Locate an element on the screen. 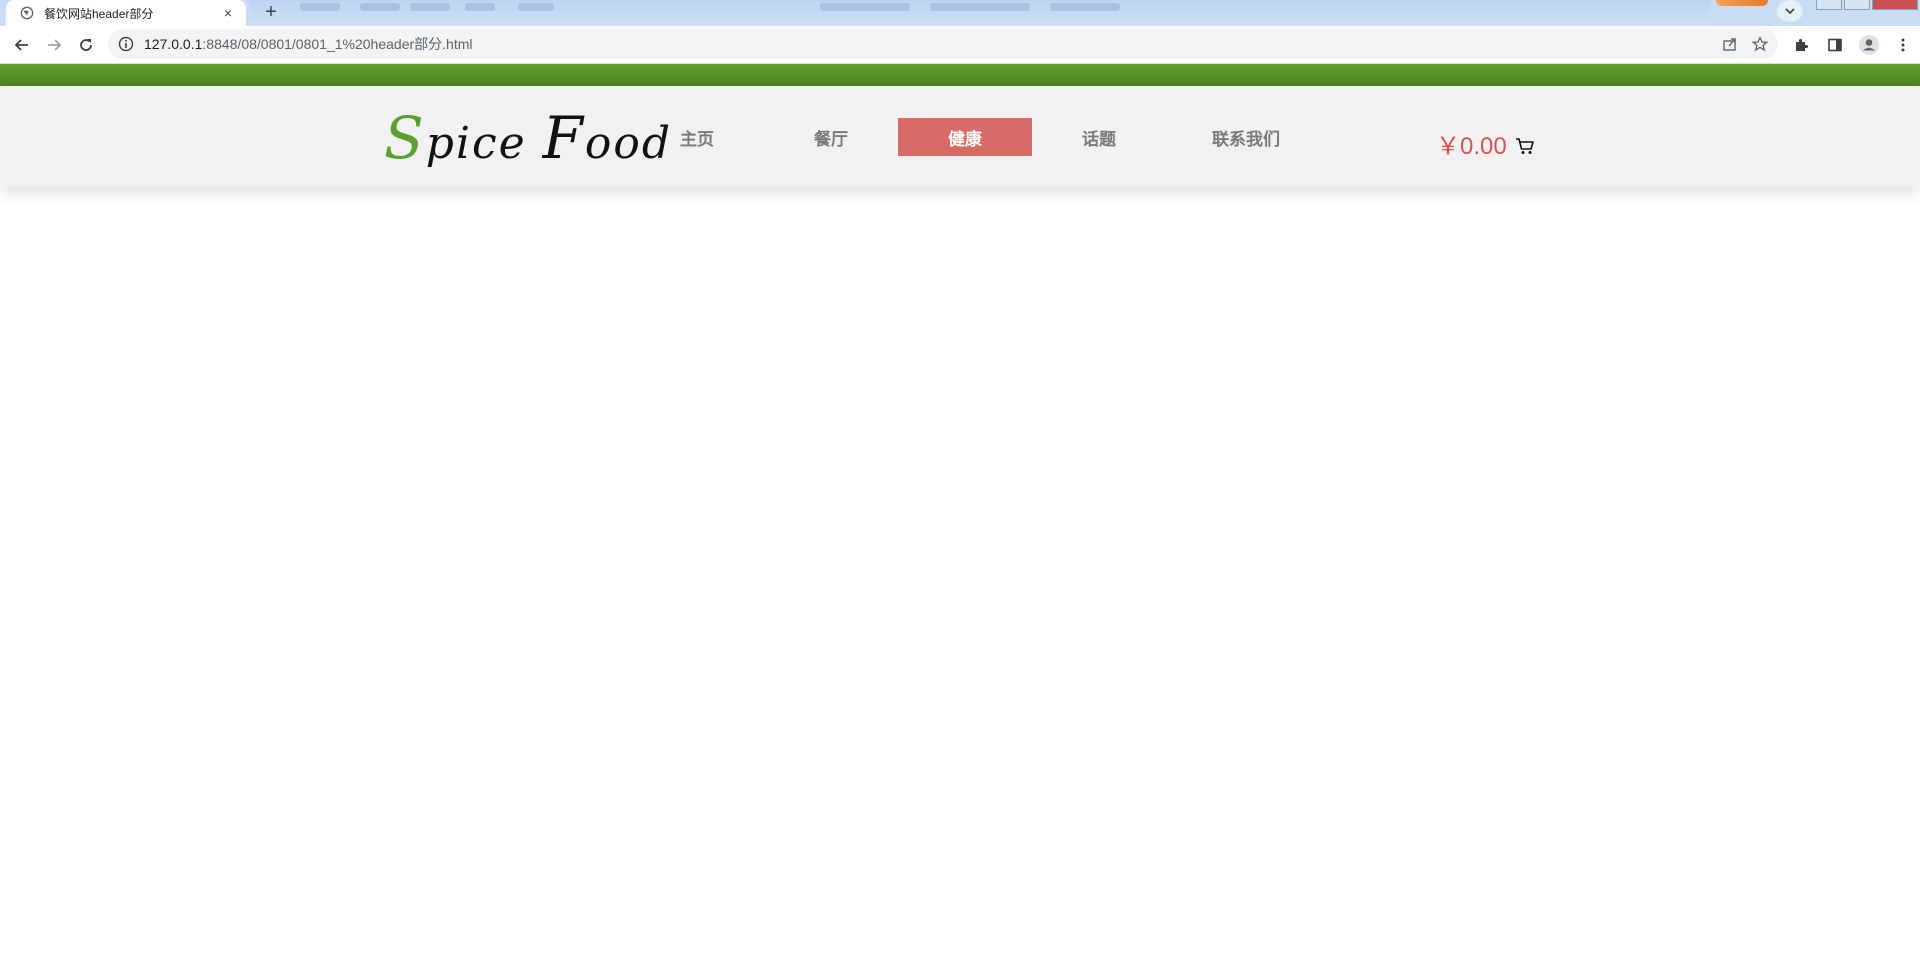  window-controls is located at coordinates (1866, 5).